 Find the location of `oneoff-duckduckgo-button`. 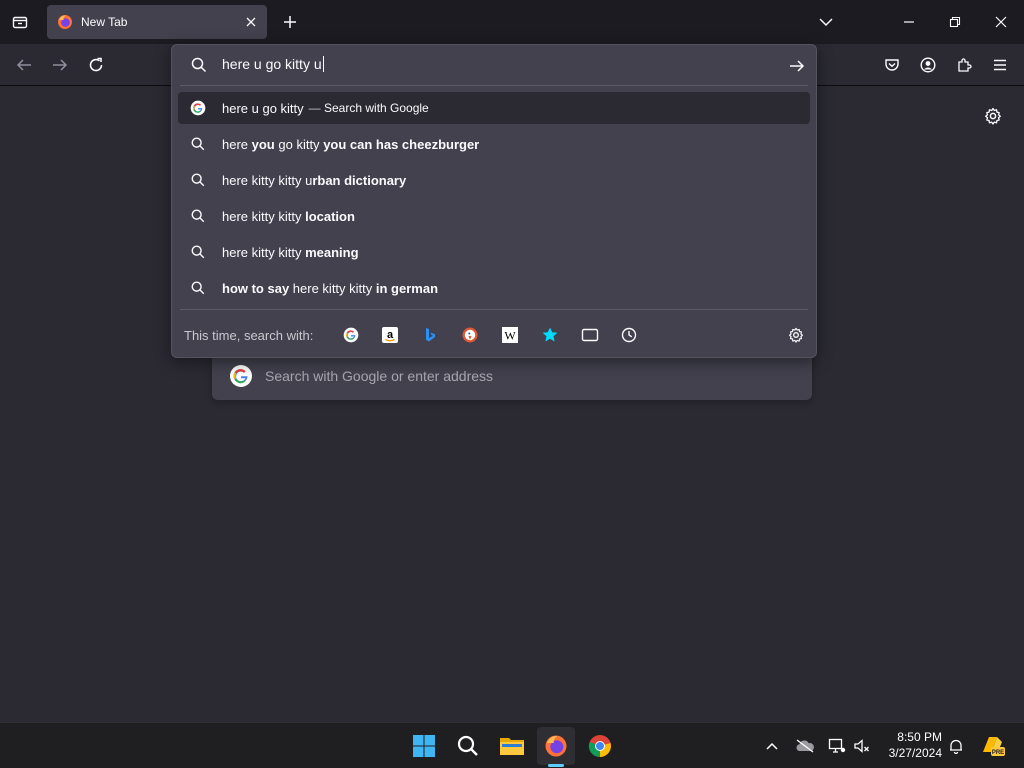

oneoff-duckduckgo-button is located at coordinates (470, 335).